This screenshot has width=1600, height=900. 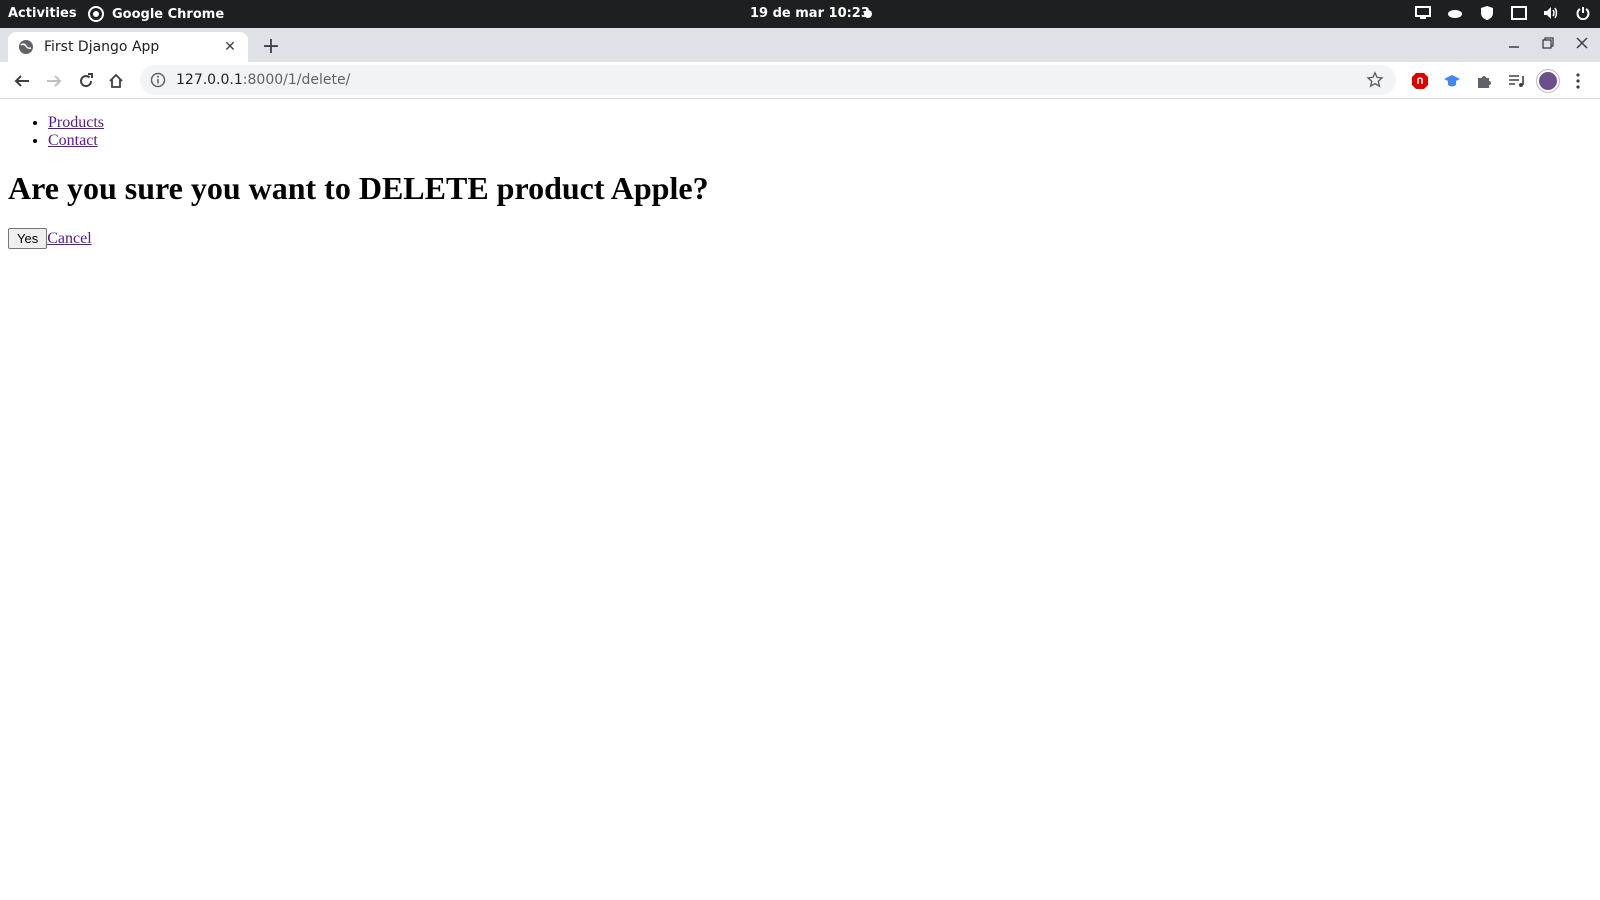 I want to click on shield-icon, so click(x=1487, y=13).